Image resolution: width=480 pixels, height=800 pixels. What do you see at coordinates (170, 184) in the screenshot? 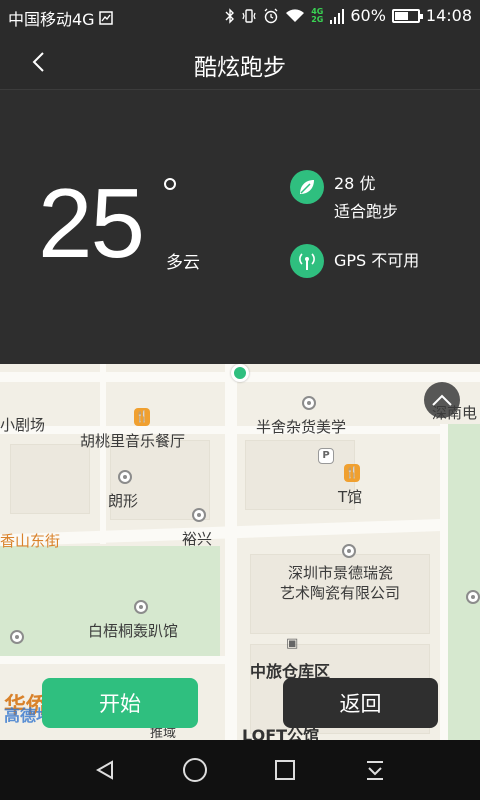
I see `degree-symbol` at bounding box center [170, 184].